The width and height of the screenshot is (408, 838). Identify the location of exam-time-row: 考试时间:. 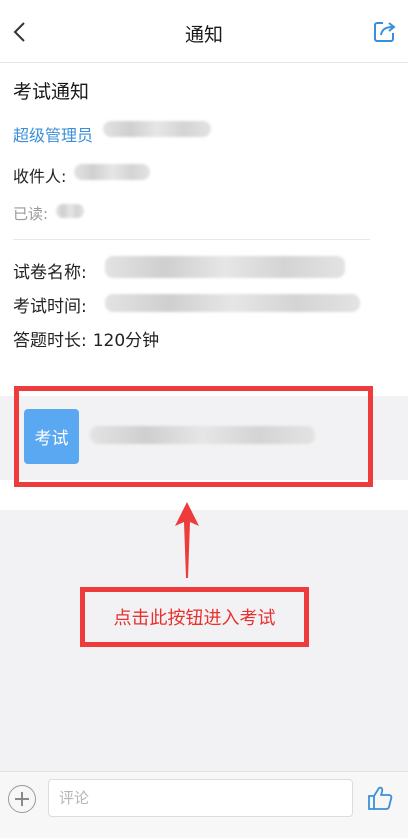
(50, 304).